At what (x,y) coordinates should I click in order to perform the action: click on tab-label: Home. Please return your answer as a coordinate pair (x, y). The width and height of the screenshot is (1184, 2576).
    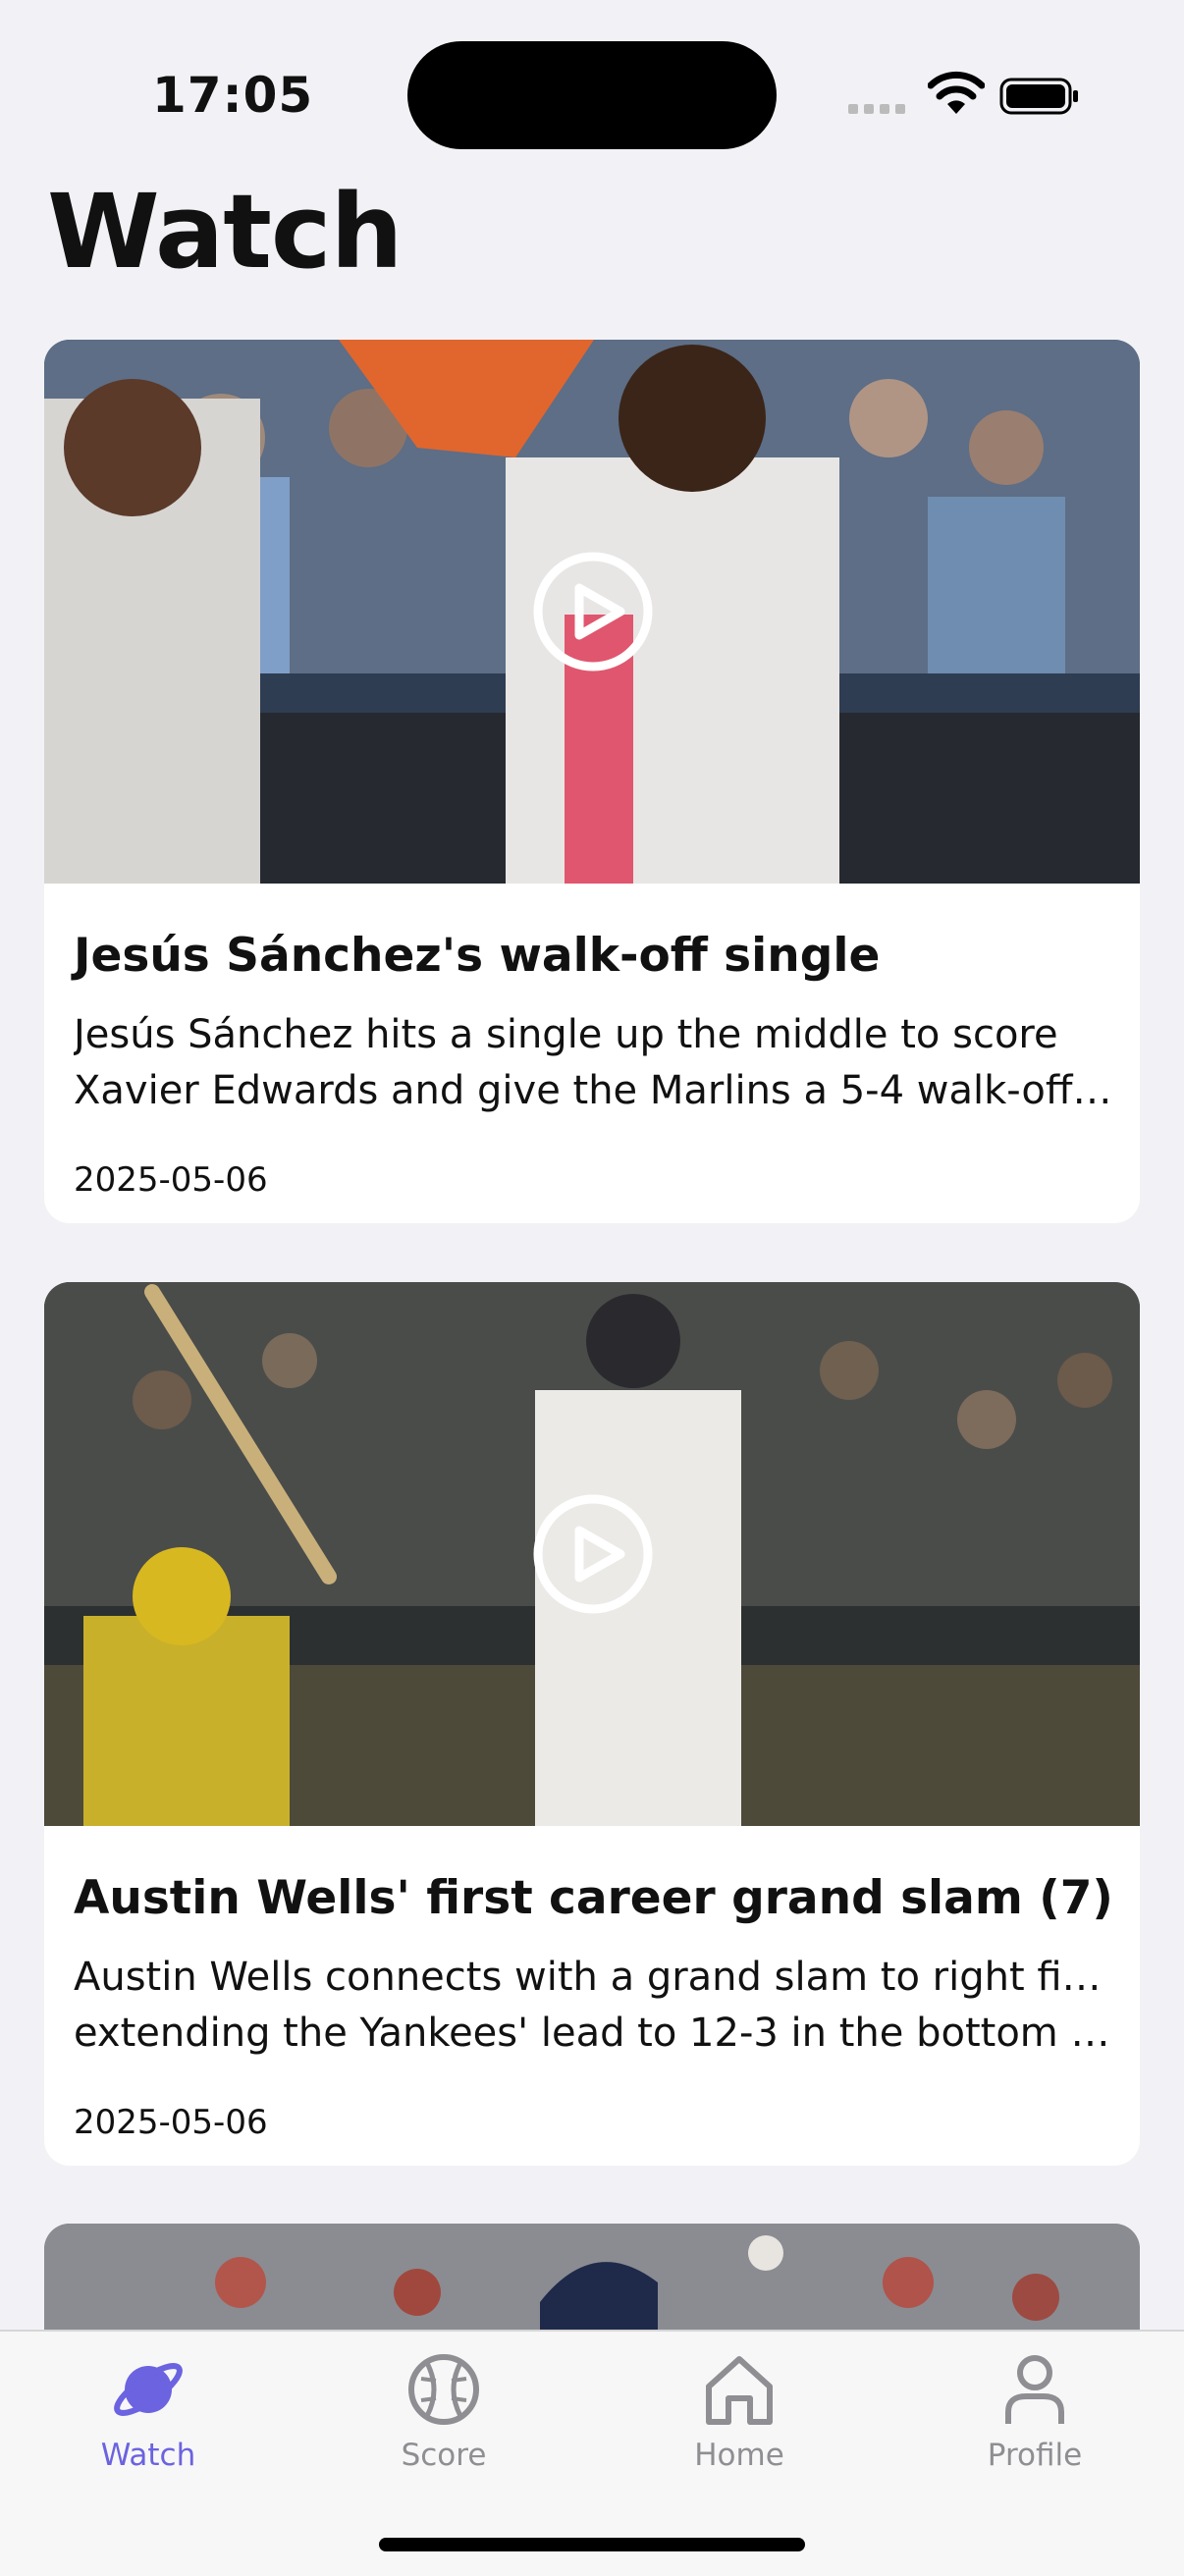
    Looking at the image, I should click on (739, 2455).